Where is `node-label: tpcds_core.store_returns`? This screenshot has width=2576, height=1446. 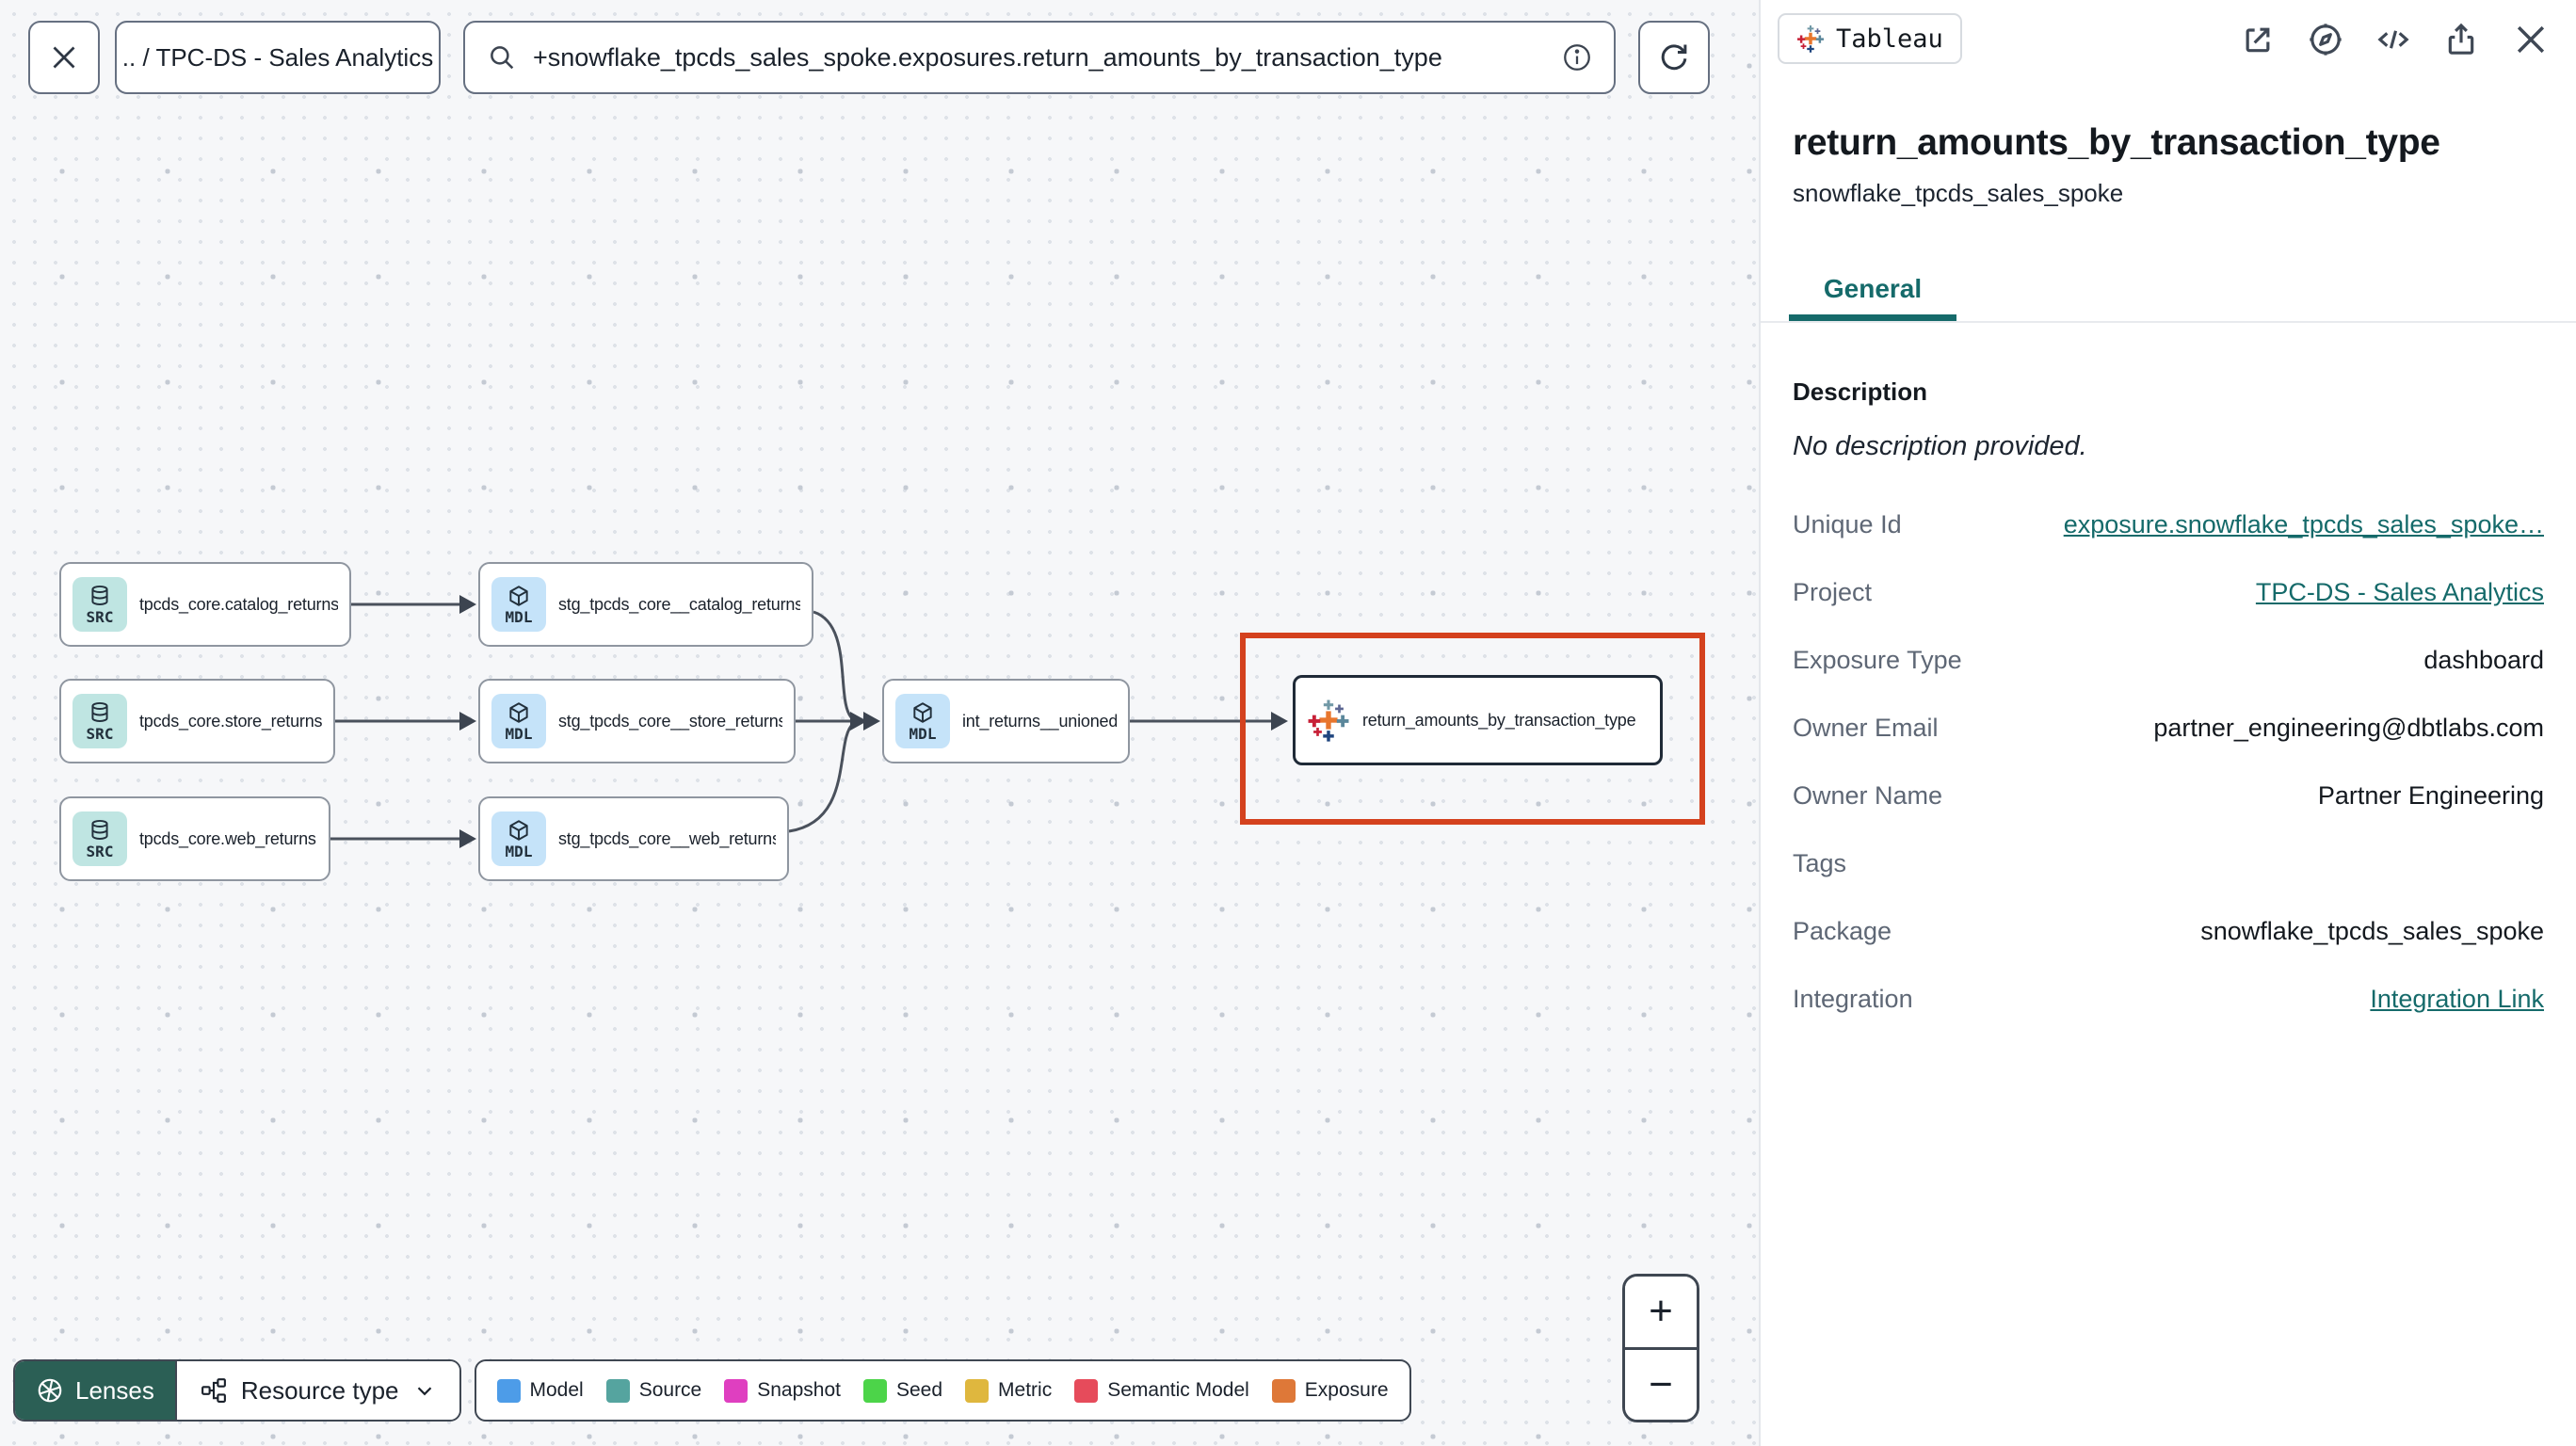 node-label: tpcds_core.store_returns is located at coordinates (230, 721).